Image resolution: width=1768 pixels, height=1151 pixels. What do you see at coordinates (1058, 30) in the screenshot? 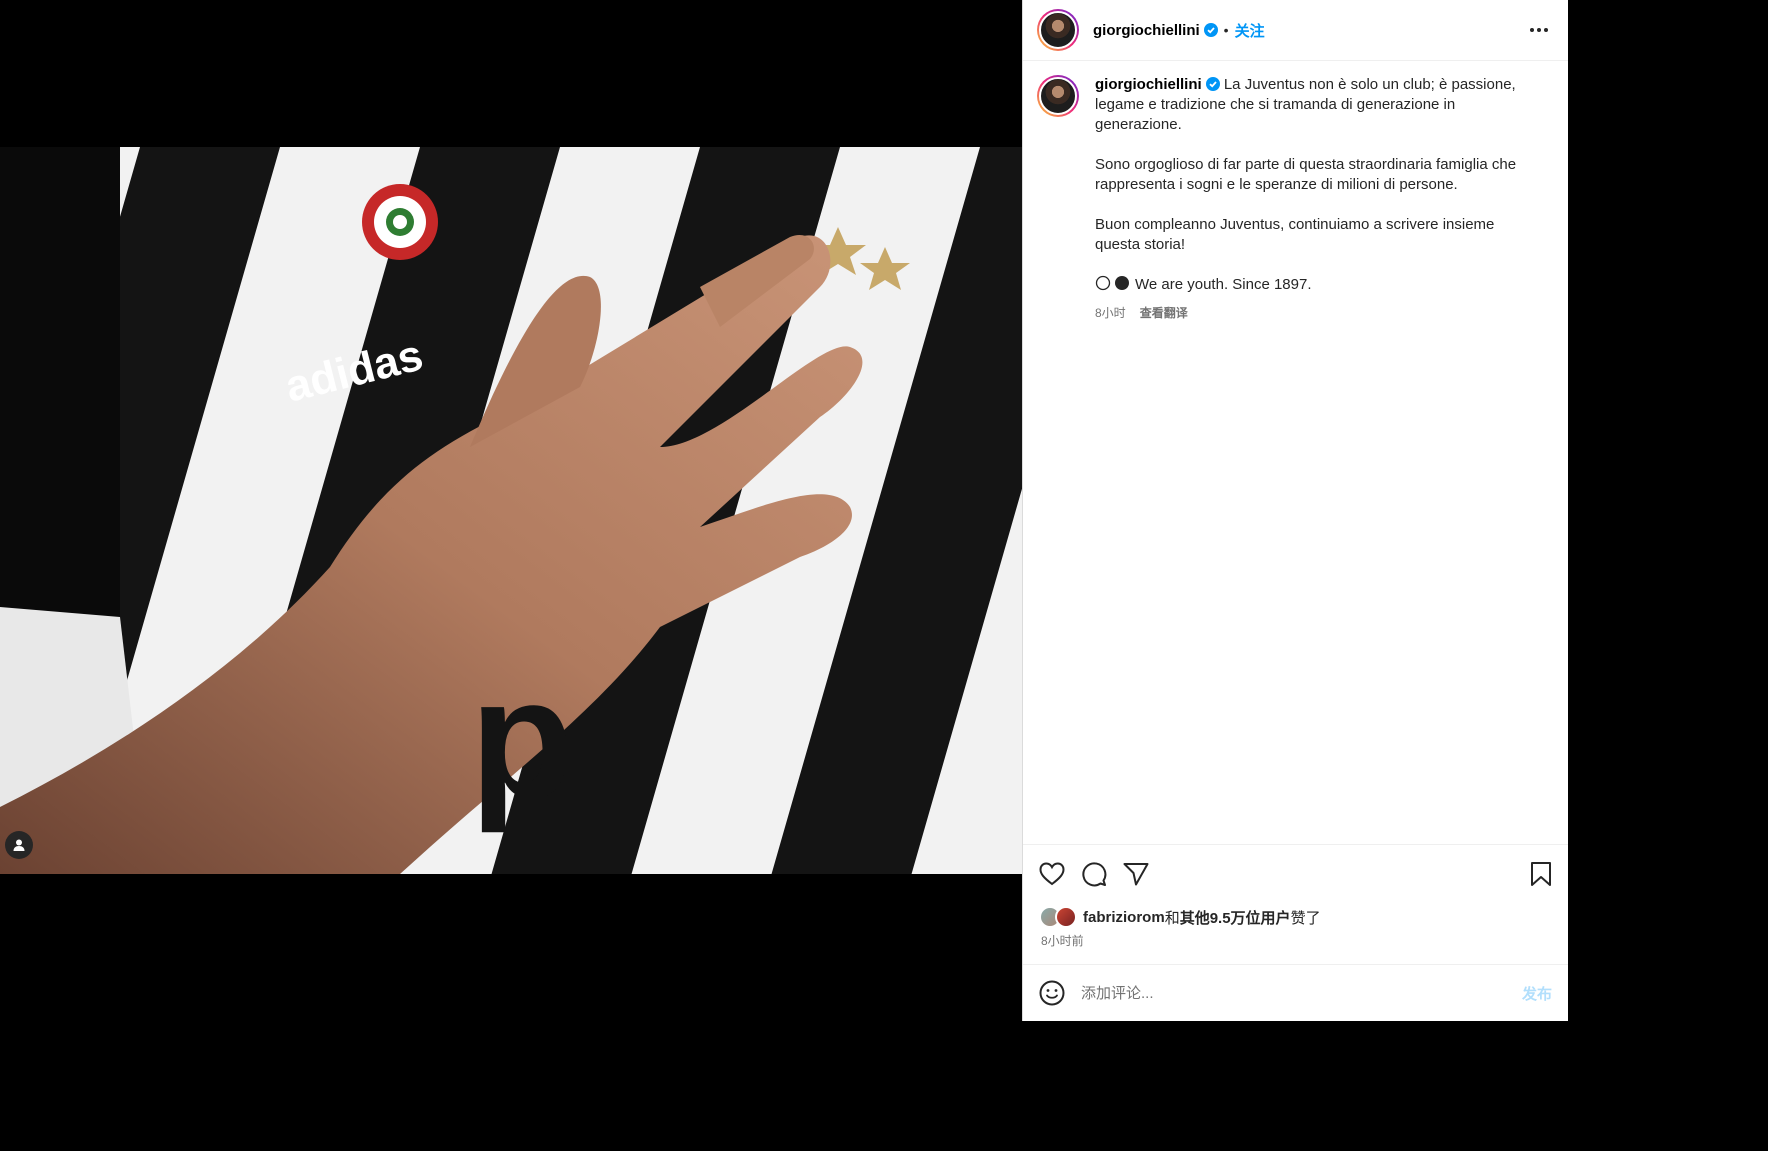
I see `author-avatar` at bounding box center [1058, 30].